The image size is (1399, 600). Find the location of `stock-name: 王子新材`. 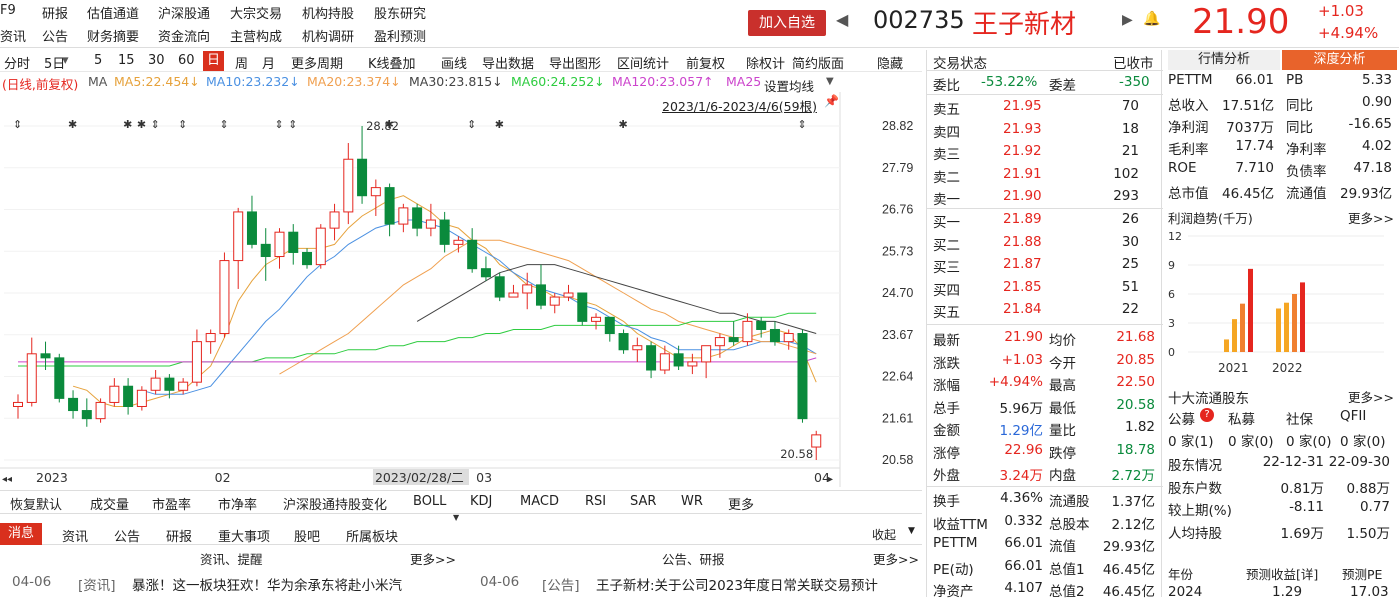

stock-name: 王子新材 is located at coordinates (1024, 25).